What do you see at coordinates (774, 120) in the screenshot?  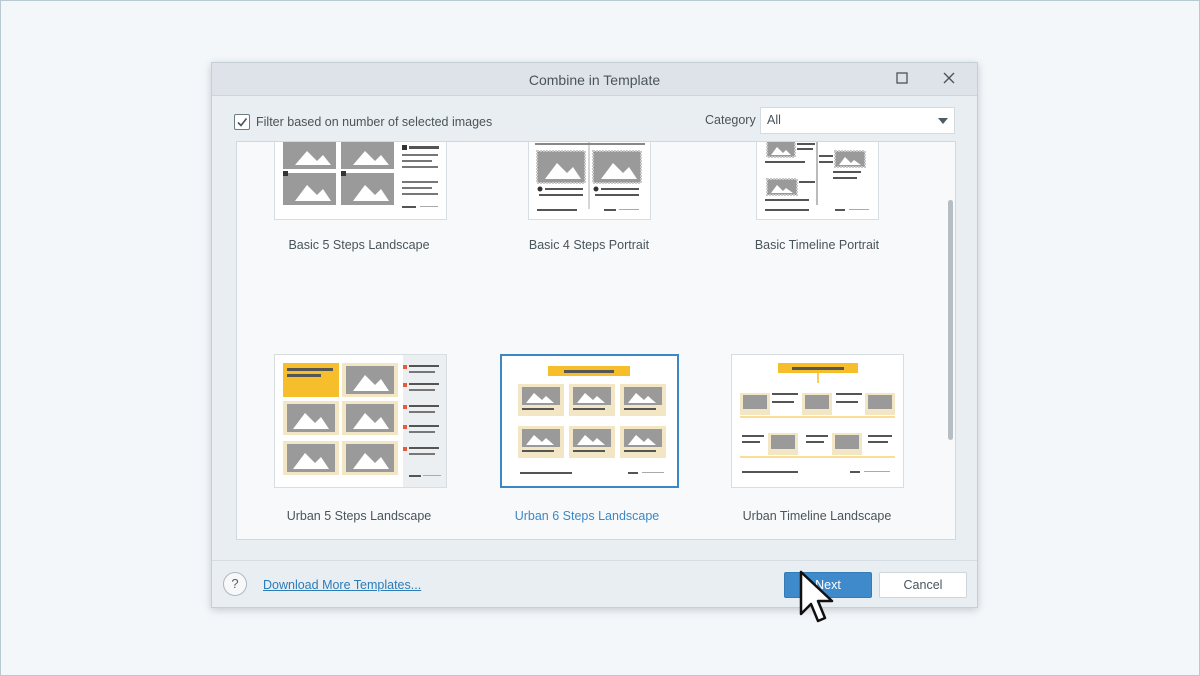 I see `category-selected-value: All` at bounding box center [774, 120].